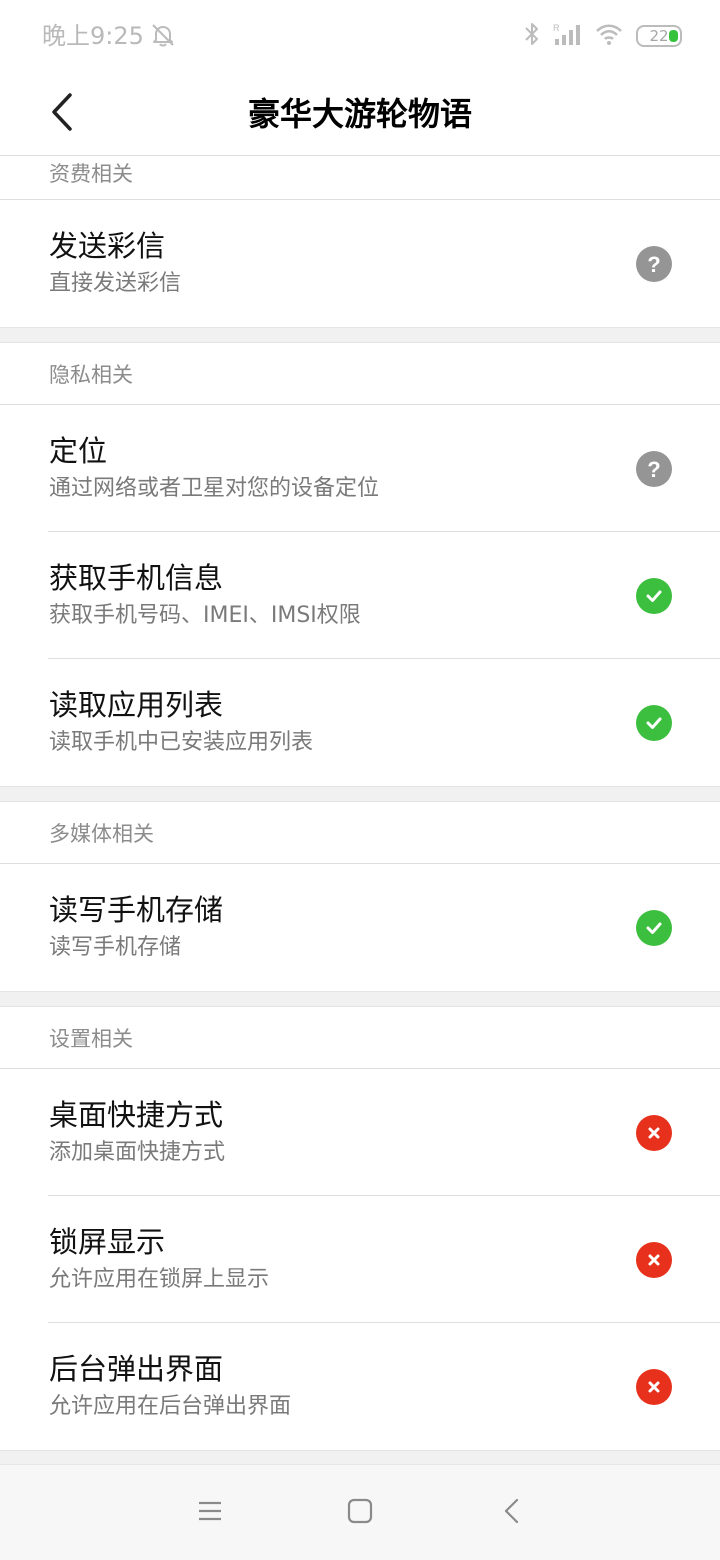 The width and height of the screenshot is (720, 1560). Describe the element at coordinates (384, 468) in the screenshot. I see `permission-item-location: 定位 通过网络或者卫星对您的设备定位 ?` at that location.